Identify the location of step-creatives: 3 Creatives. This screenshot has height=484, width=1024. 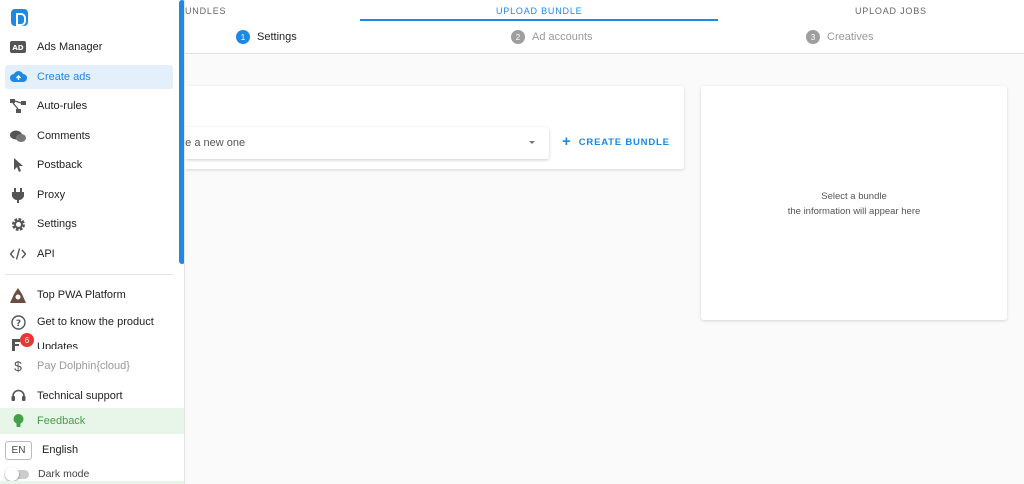
(839, 37).